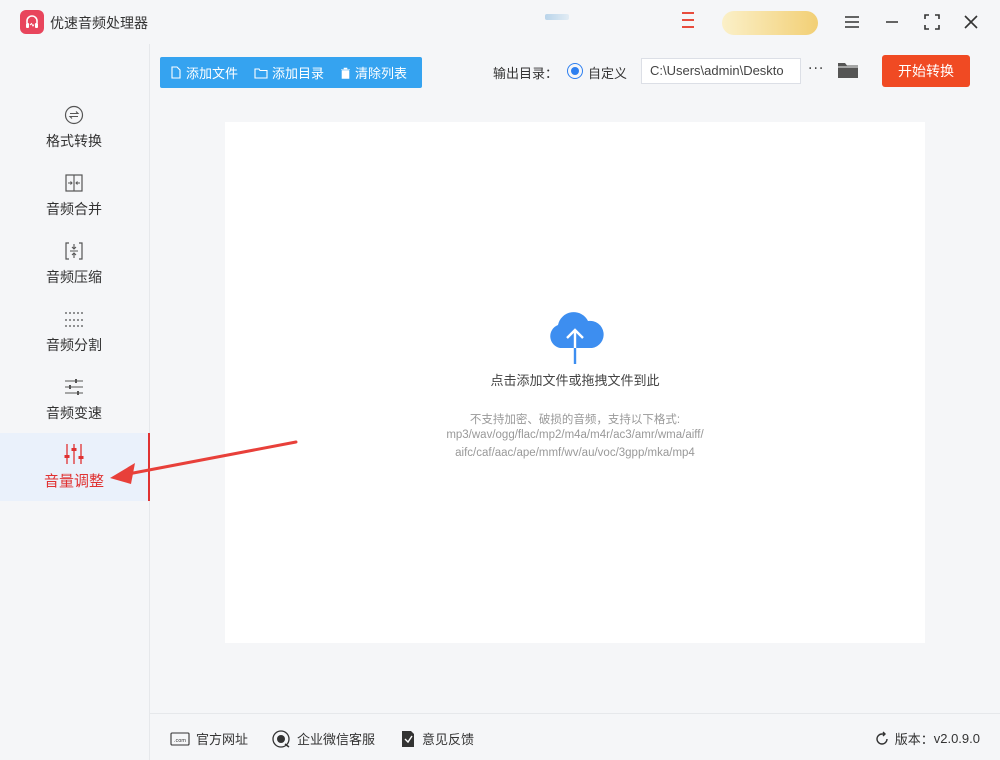 This screenshot has width=1000, height=760. Describe the element at coordinates (346, 73) in the screenshot. I see `trash-icon` at that location.